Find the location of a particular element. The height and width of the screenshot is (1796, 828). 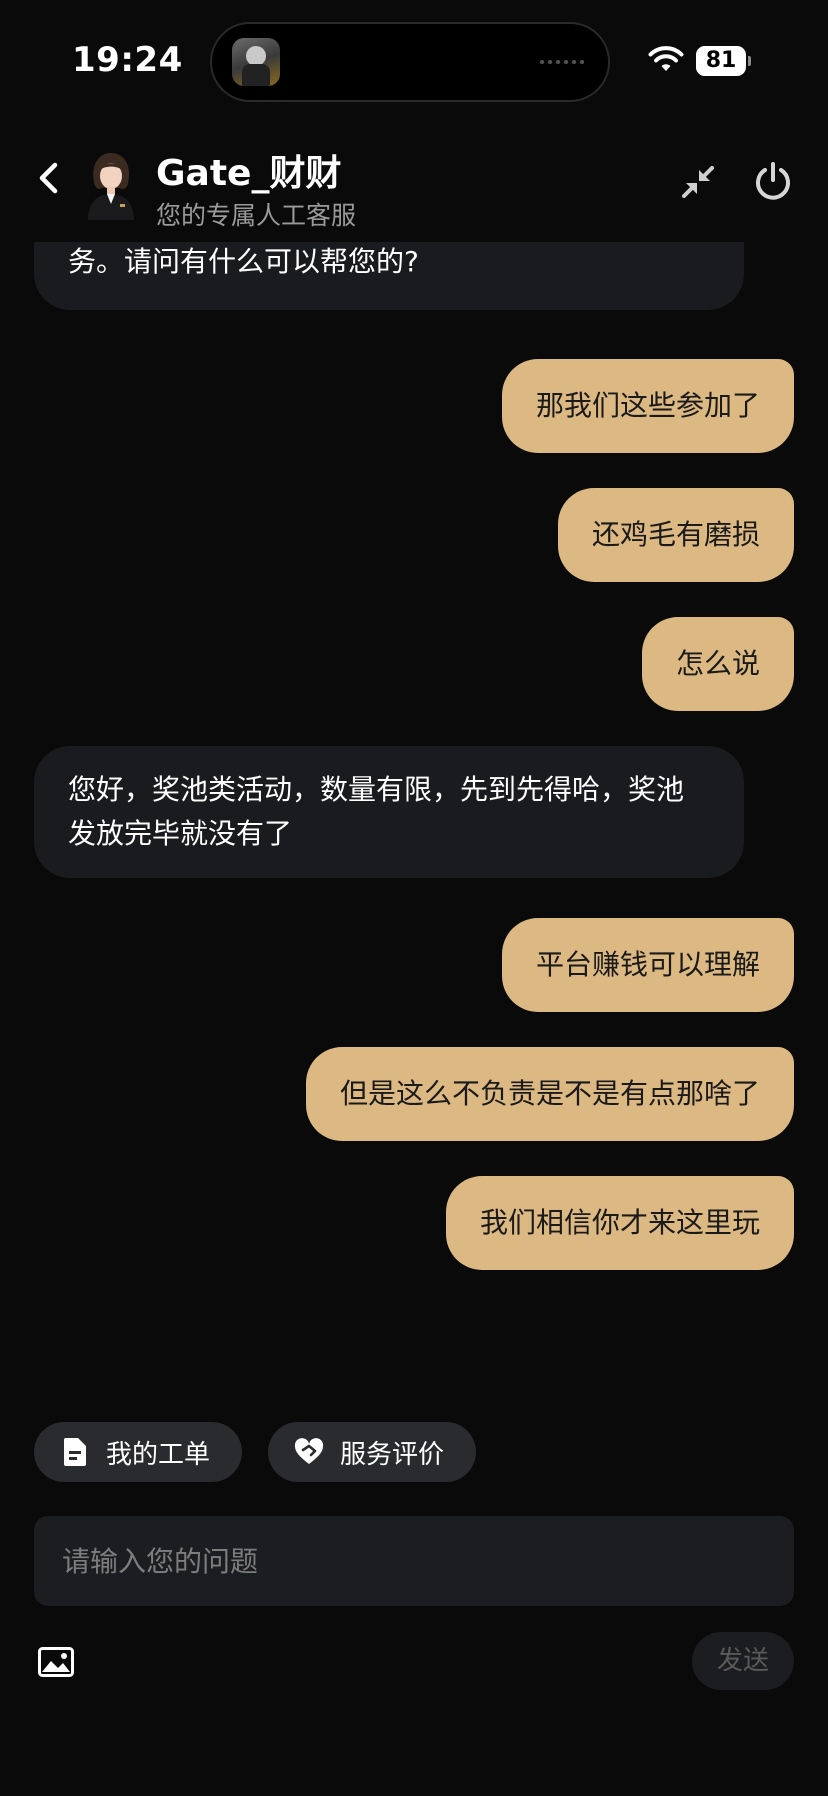

agent-subtitle: 您的专属人工客服 is located at coordinates (256, 215).